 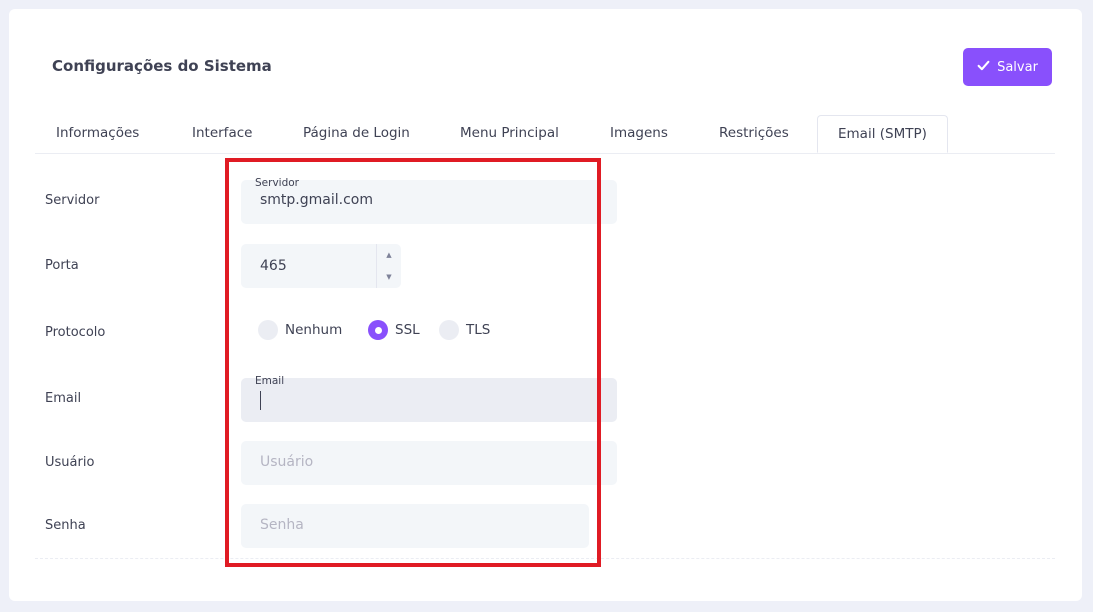 What do you see at coordinates (316, 200) in the screenshot?
I see `servidor-value: smtp.gmail.com` at bounding box center [316, 200].